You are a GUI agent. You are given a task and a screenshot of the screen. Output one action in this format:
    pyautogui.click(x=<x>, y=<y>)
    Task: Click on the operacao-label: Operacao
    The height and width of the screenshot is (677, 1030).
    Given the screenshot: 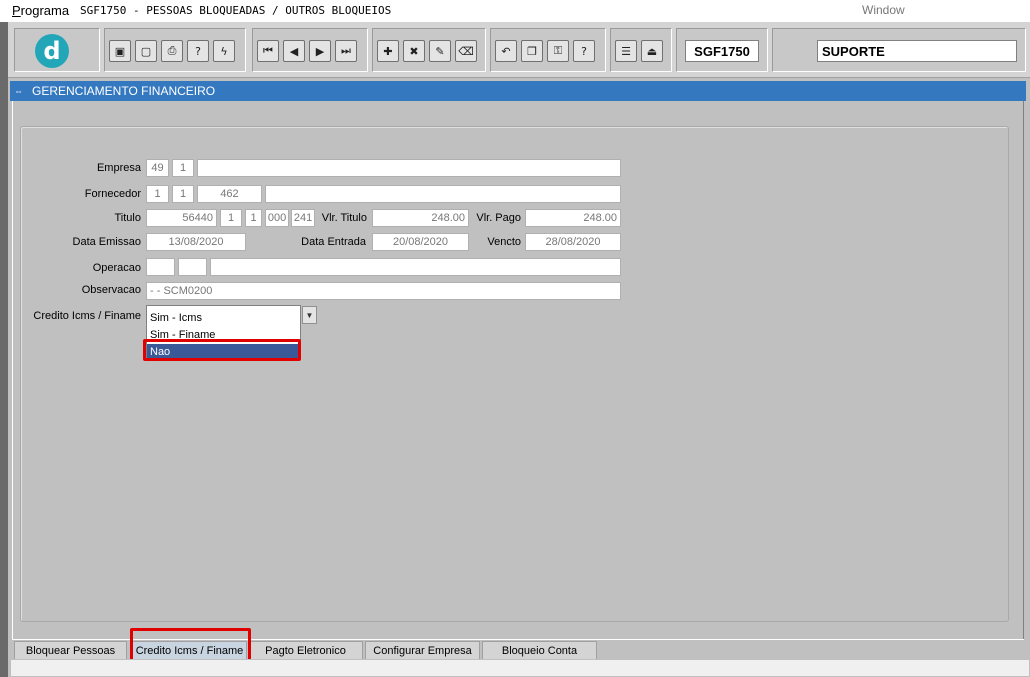 What is the action you would take?
    pyautogui.click(x=116, y=268)
    